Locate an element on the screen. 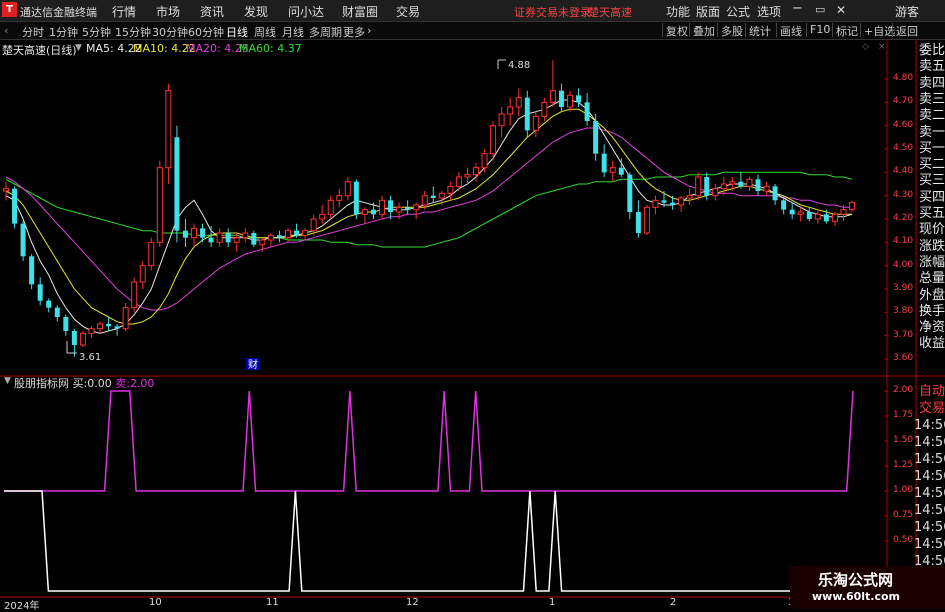 The height and width of the screenshot is (612, 945). period-tab-multi: 多周期 is located at coordinates (325, 32).